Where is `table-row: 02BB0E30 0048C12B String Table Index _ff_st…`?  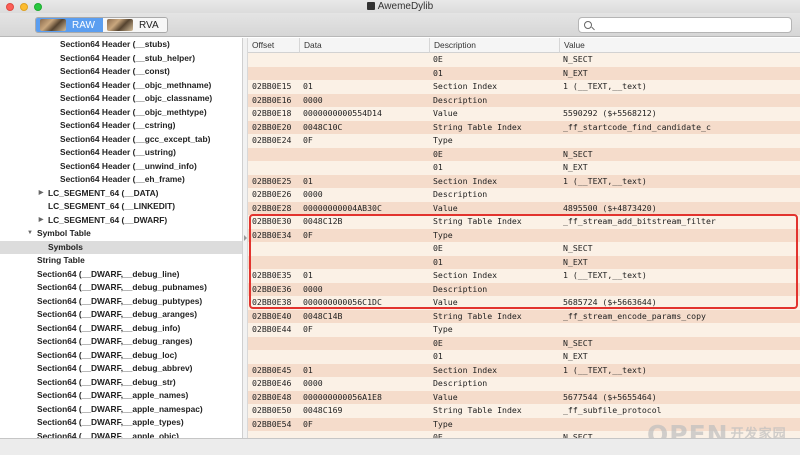 table-row: 02BB0E30 0048C12B String Table Index _ff_st… is located at coordinates (524, 222).